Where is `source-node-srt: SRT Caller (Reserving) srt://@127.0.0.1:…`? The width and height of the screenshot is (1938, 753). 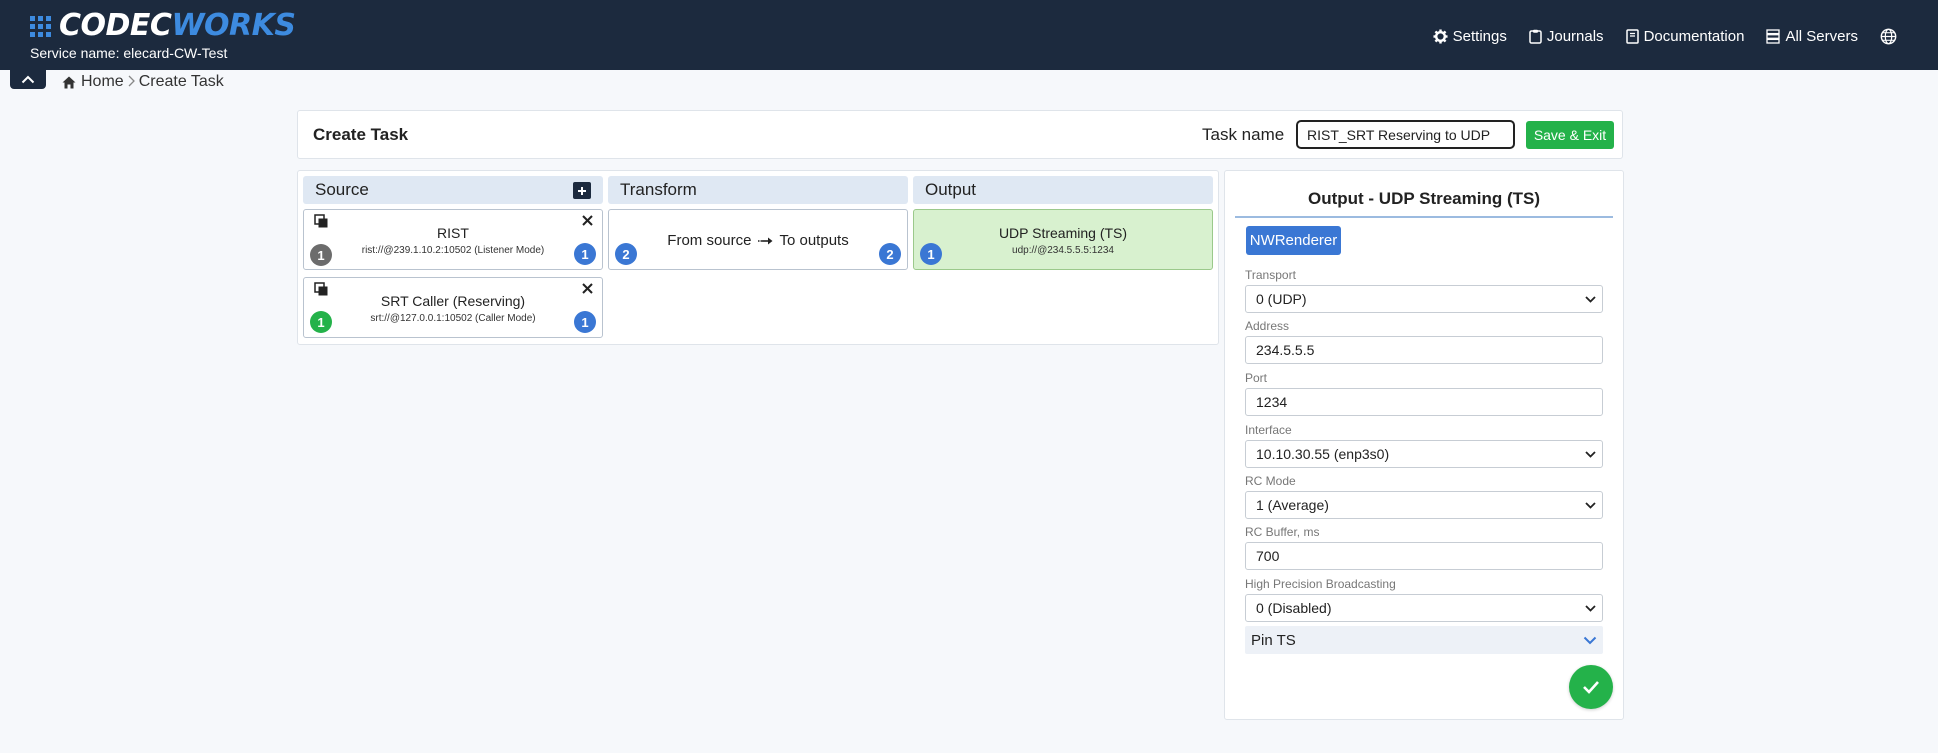 source-node-srt: SRT Caller (Reserving) srt://@127.0.0.1:… is located at coordinates (453, 307).